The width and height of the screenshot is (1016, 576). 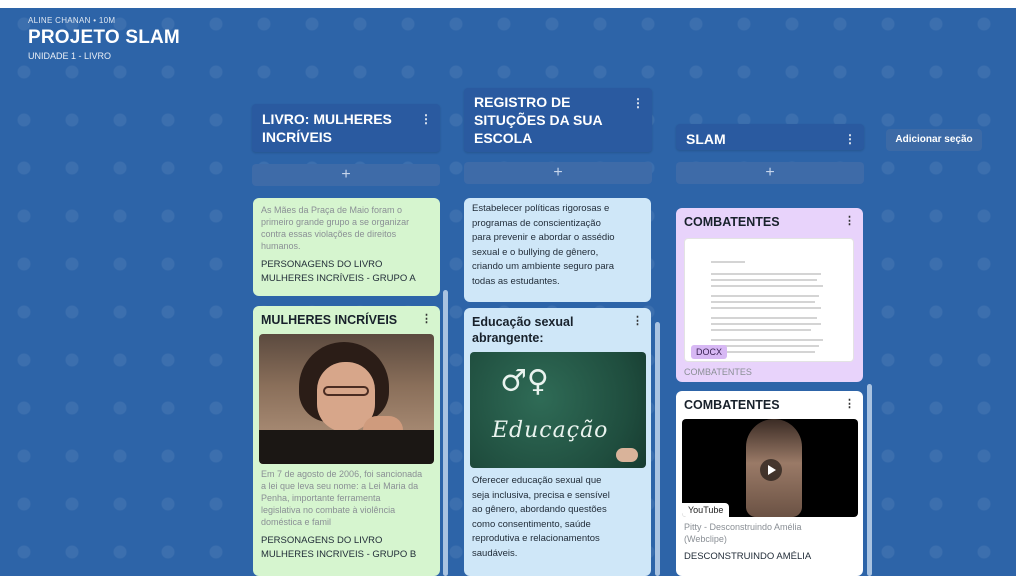 I want to click on file-type-badge: DOCX, so click(x=709, y=352).